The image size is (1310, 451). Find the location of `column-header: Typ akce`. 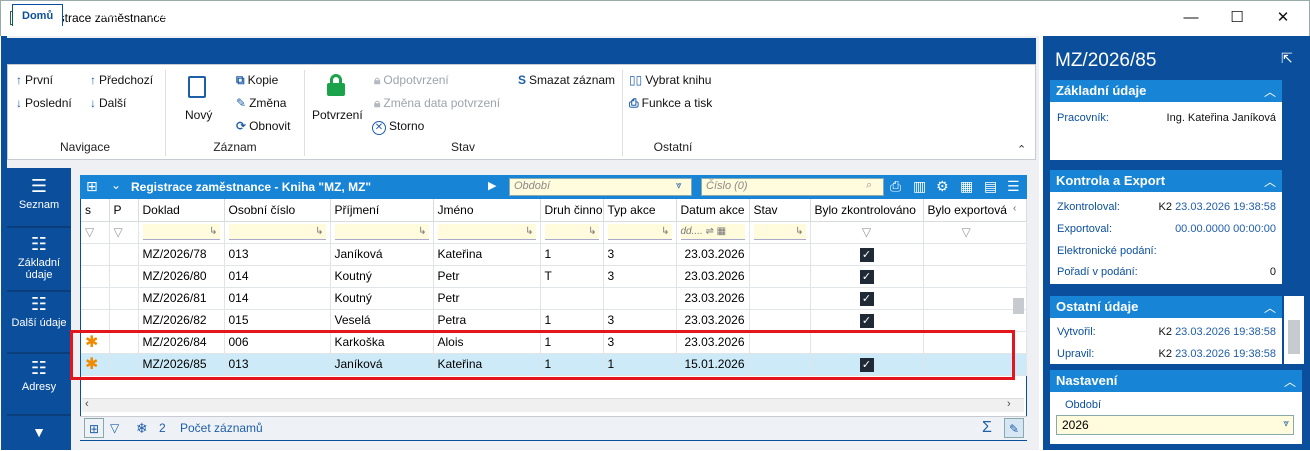

column-header: Typ akce is located at coordinates (640, 210).